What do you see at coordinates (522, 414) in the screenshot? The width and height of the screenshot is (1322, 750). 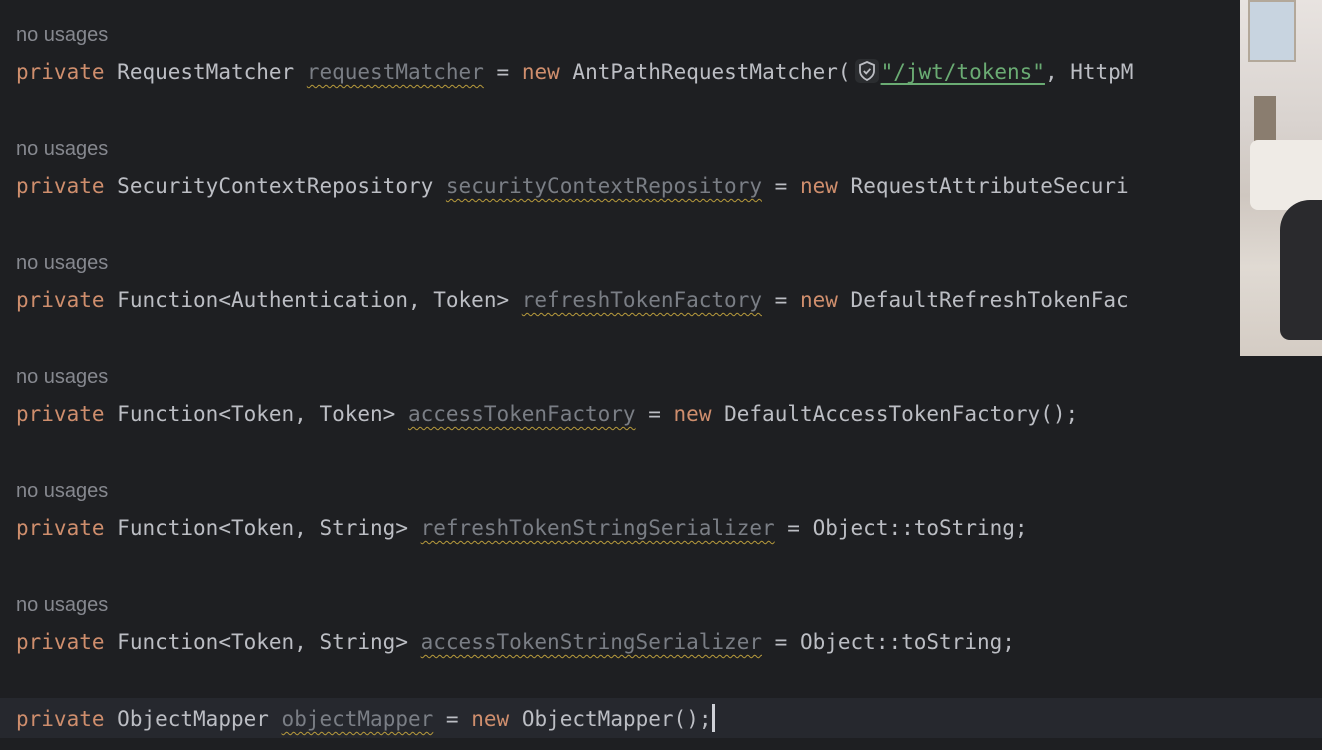 I see `field-name: accessTokenFactory` at bounding box center [522, 414].